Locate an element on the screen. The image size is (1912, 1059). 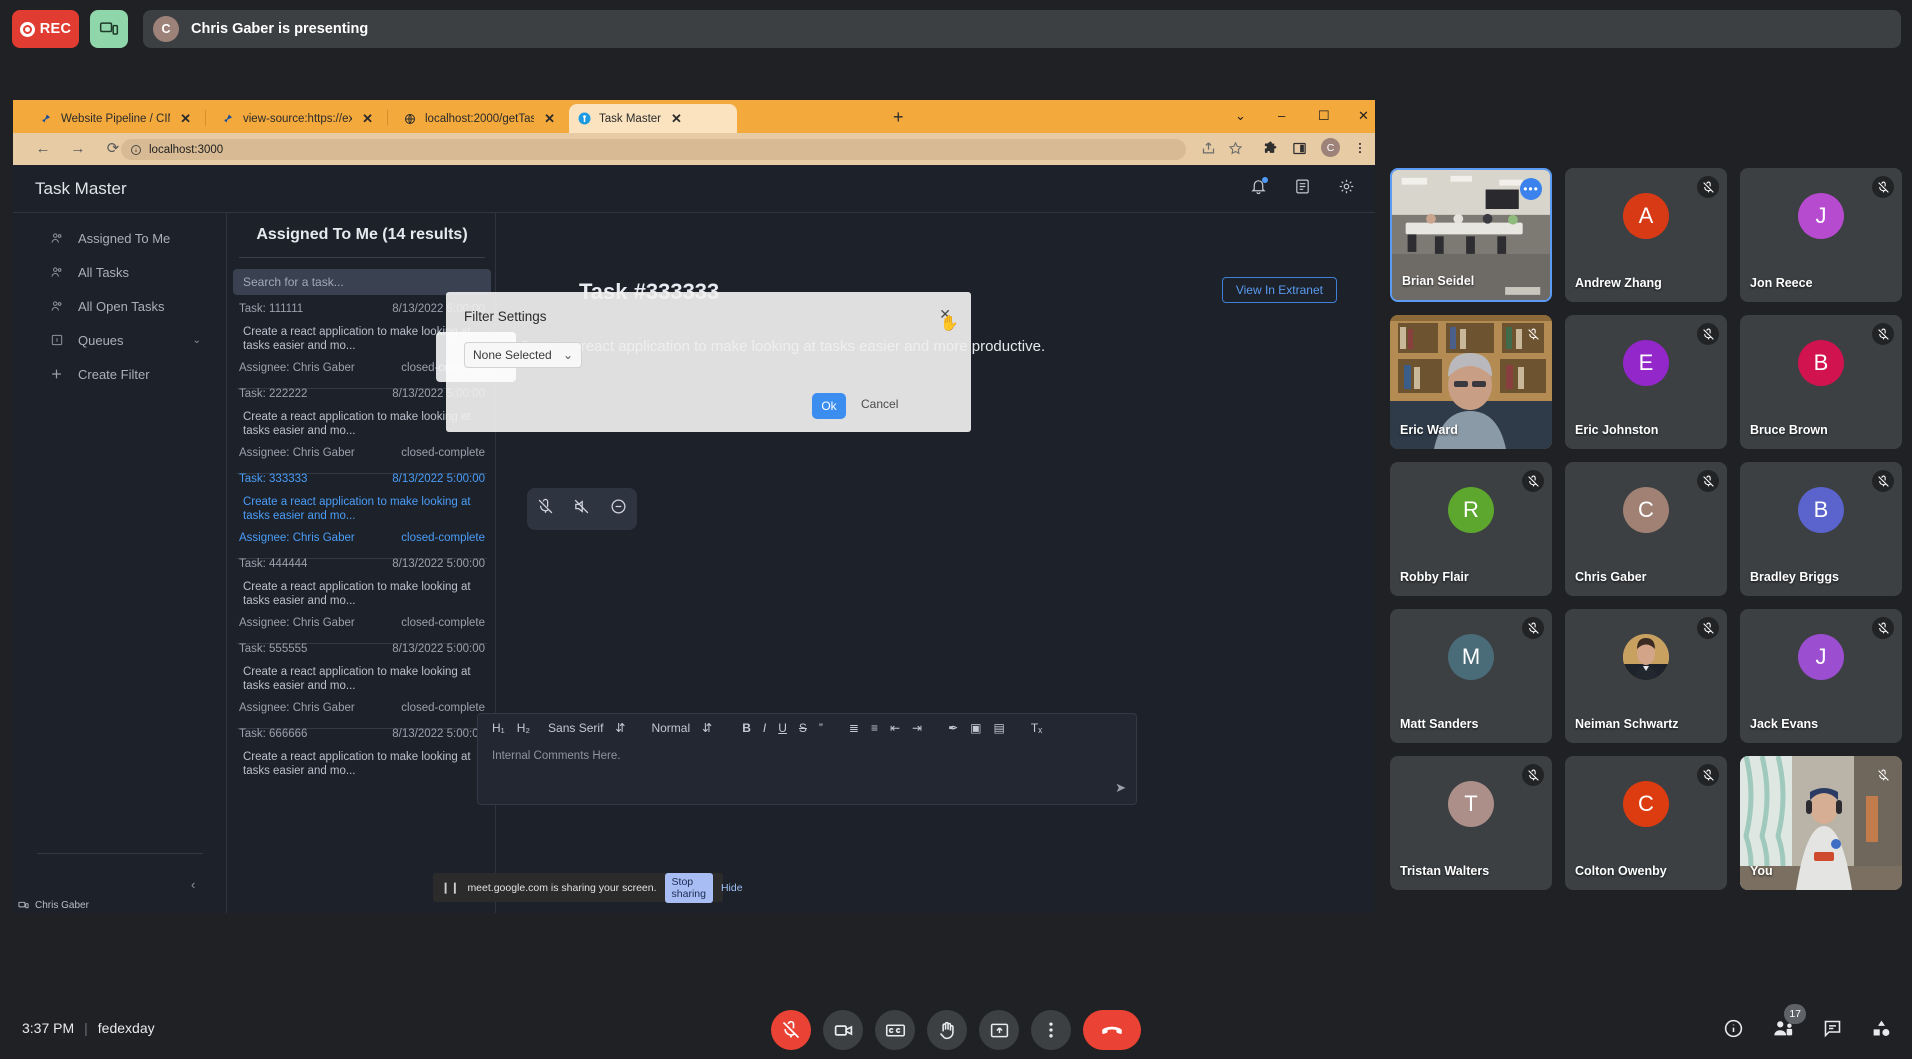
present-button is located at coordinates (999, 1030).